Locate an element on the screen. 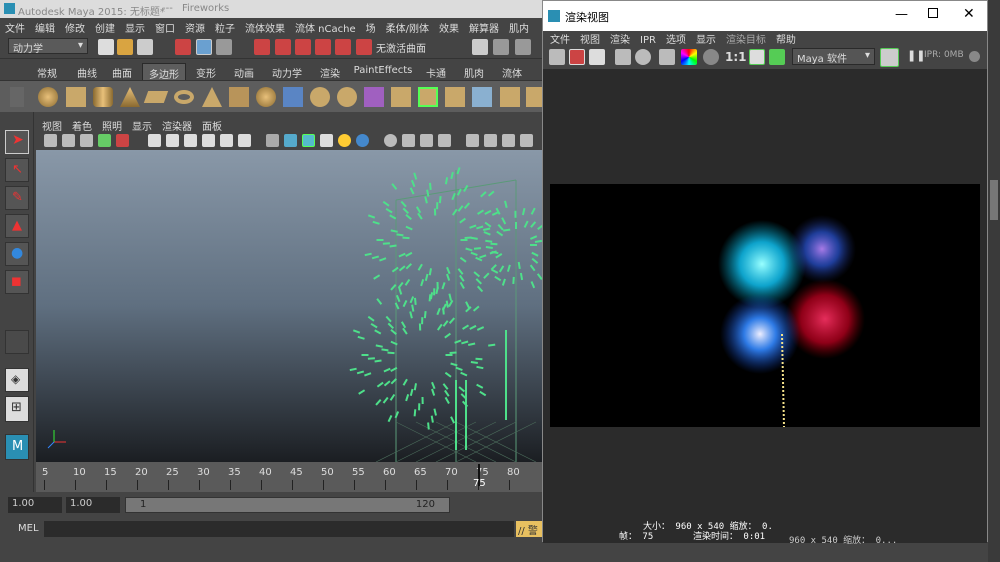 The image size is (1000, 562). select-component-icon is located at coordinates (224, 47).